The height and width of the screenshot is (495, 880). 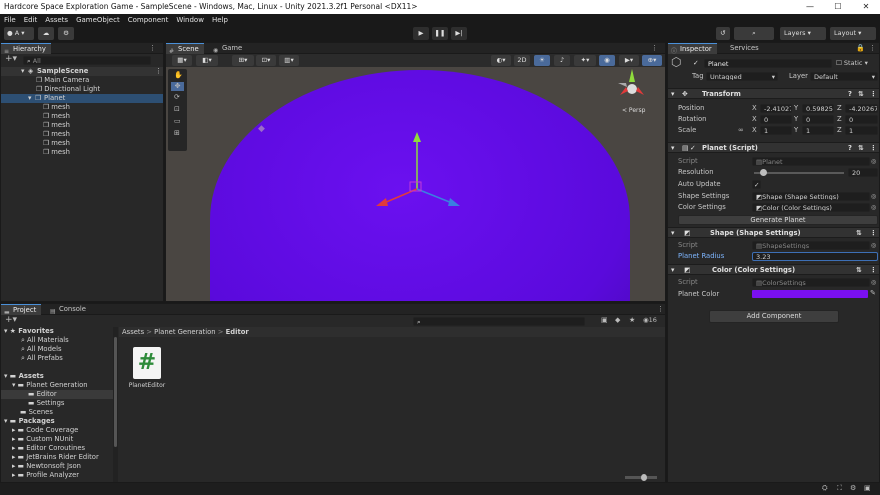 I want to click on folder-planet-generation: ▾ ▬ Planet Generation, so click(x=50, y=385).